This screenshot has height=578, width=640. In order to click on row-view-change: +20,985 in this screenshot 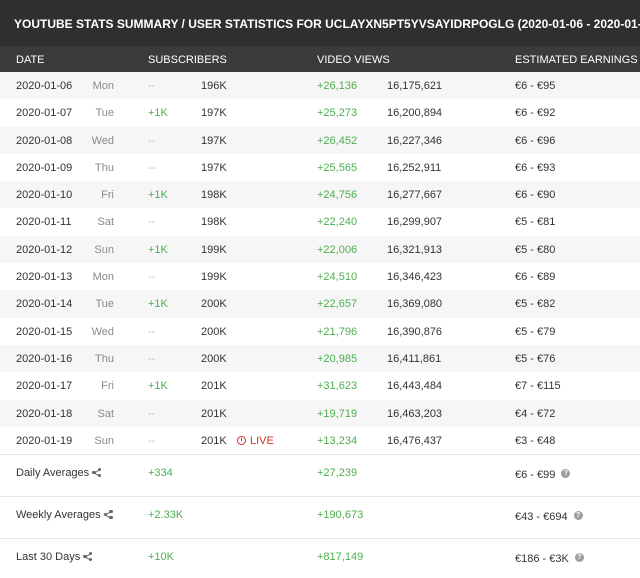, I will do `click(337, 358)`.